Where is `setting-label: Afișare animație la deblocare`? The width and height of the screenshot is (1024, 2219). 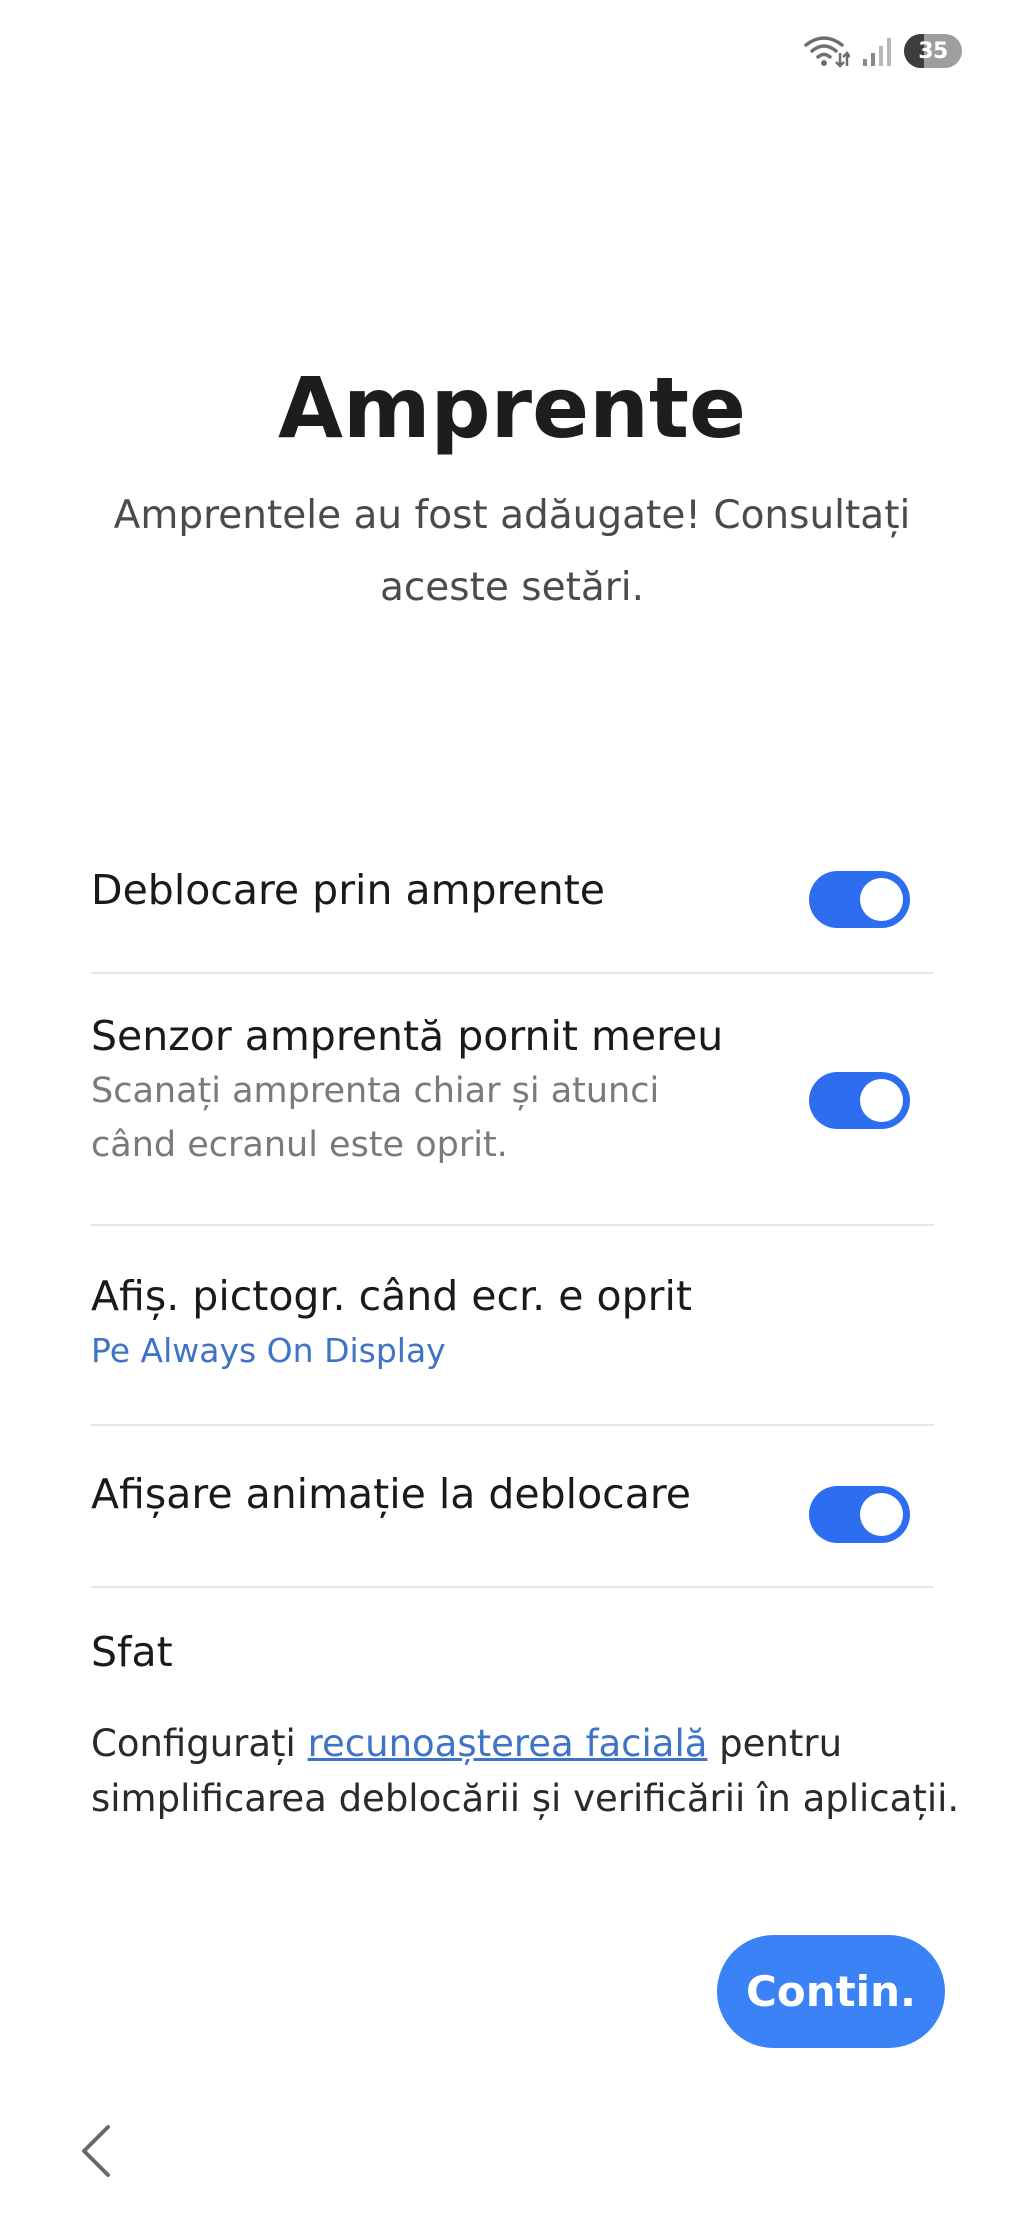
setting-label: Afișare animație la deblocare is located at coordinates (391, 1494).